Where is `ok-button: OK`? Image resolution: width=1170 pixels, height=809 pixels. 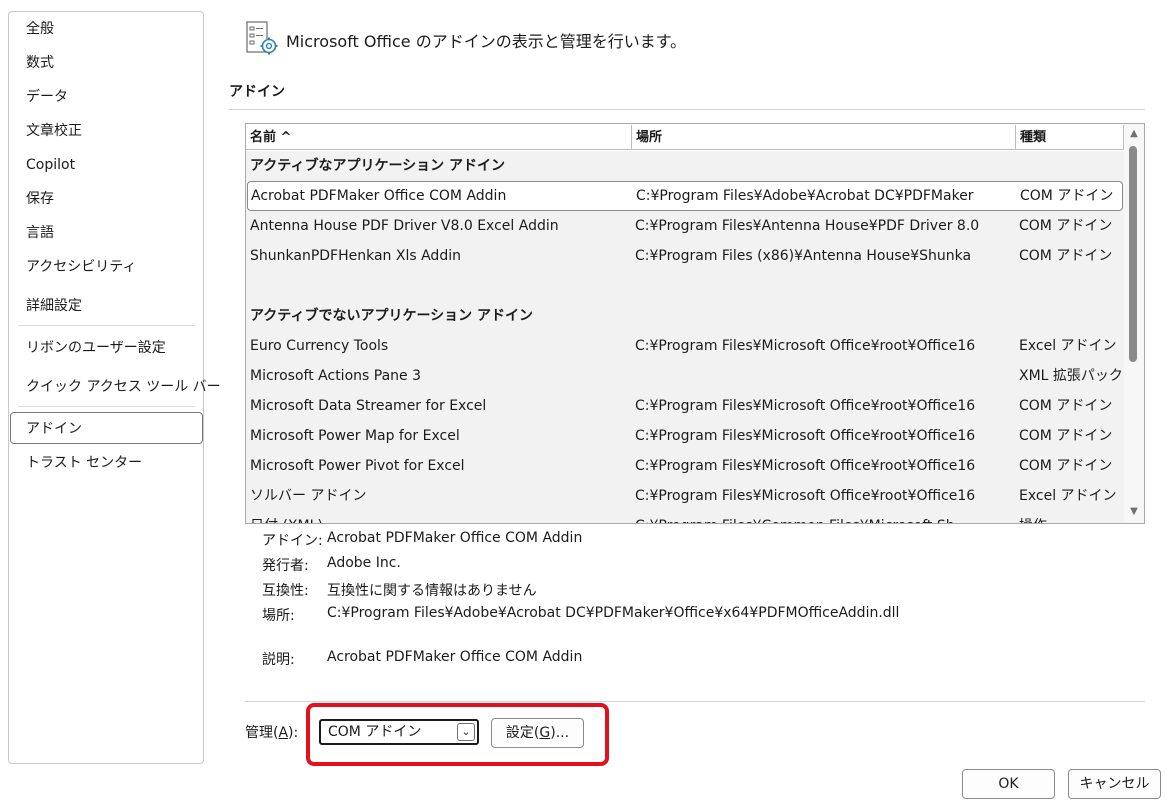
ok-button: OK is located at coordinates (1008, 784).